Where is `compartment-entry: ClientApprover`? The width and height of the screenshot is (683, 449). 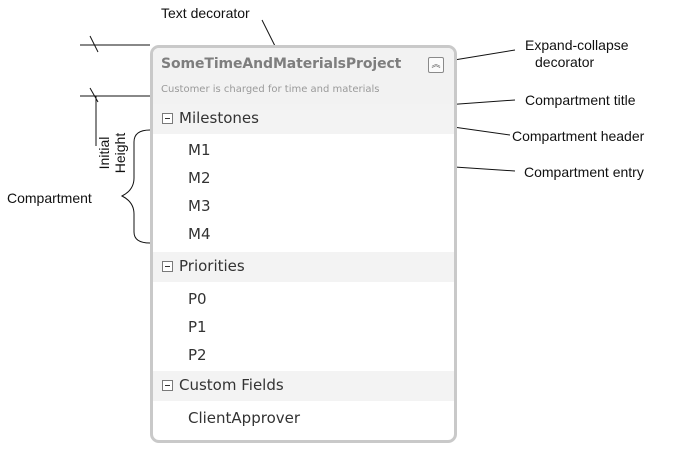
compartment-entry: ClientApprover is located at coordinates (244, 418).